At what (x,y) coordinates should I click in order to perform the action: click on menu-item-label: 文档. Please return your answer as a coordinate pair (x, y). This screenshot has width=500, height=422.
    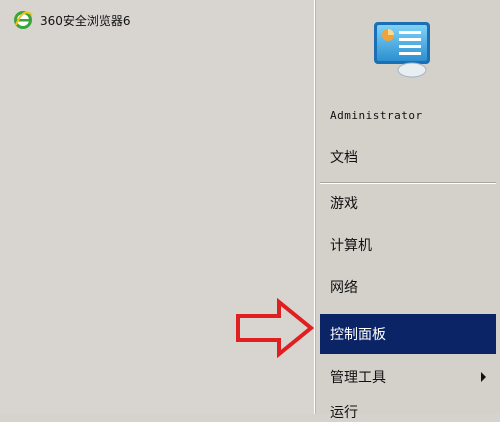
    Looking at the image, I should click on (344, 158).